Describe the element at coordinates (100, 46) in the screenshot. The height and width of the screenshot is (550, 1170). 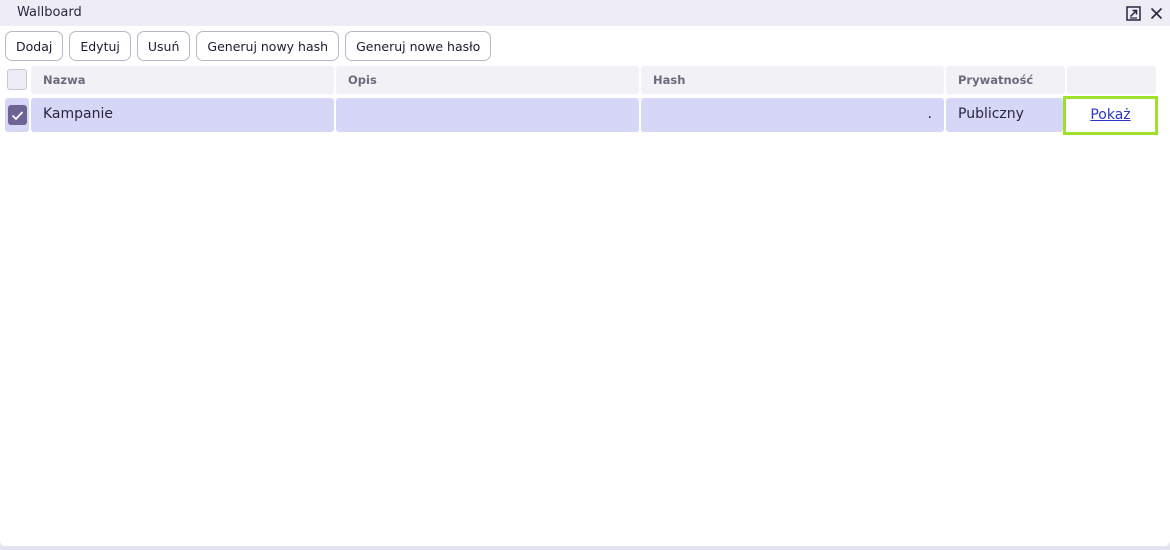
I see `edit-button: Edytuj` at that location.